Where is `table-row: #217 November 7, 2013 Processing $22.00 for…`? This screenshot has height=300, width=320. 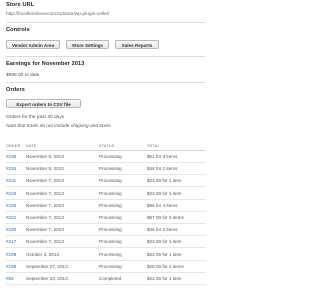 table-row: #217 November 7, 2013 Processing $22.00 for… is located at coordinates (106, 242).